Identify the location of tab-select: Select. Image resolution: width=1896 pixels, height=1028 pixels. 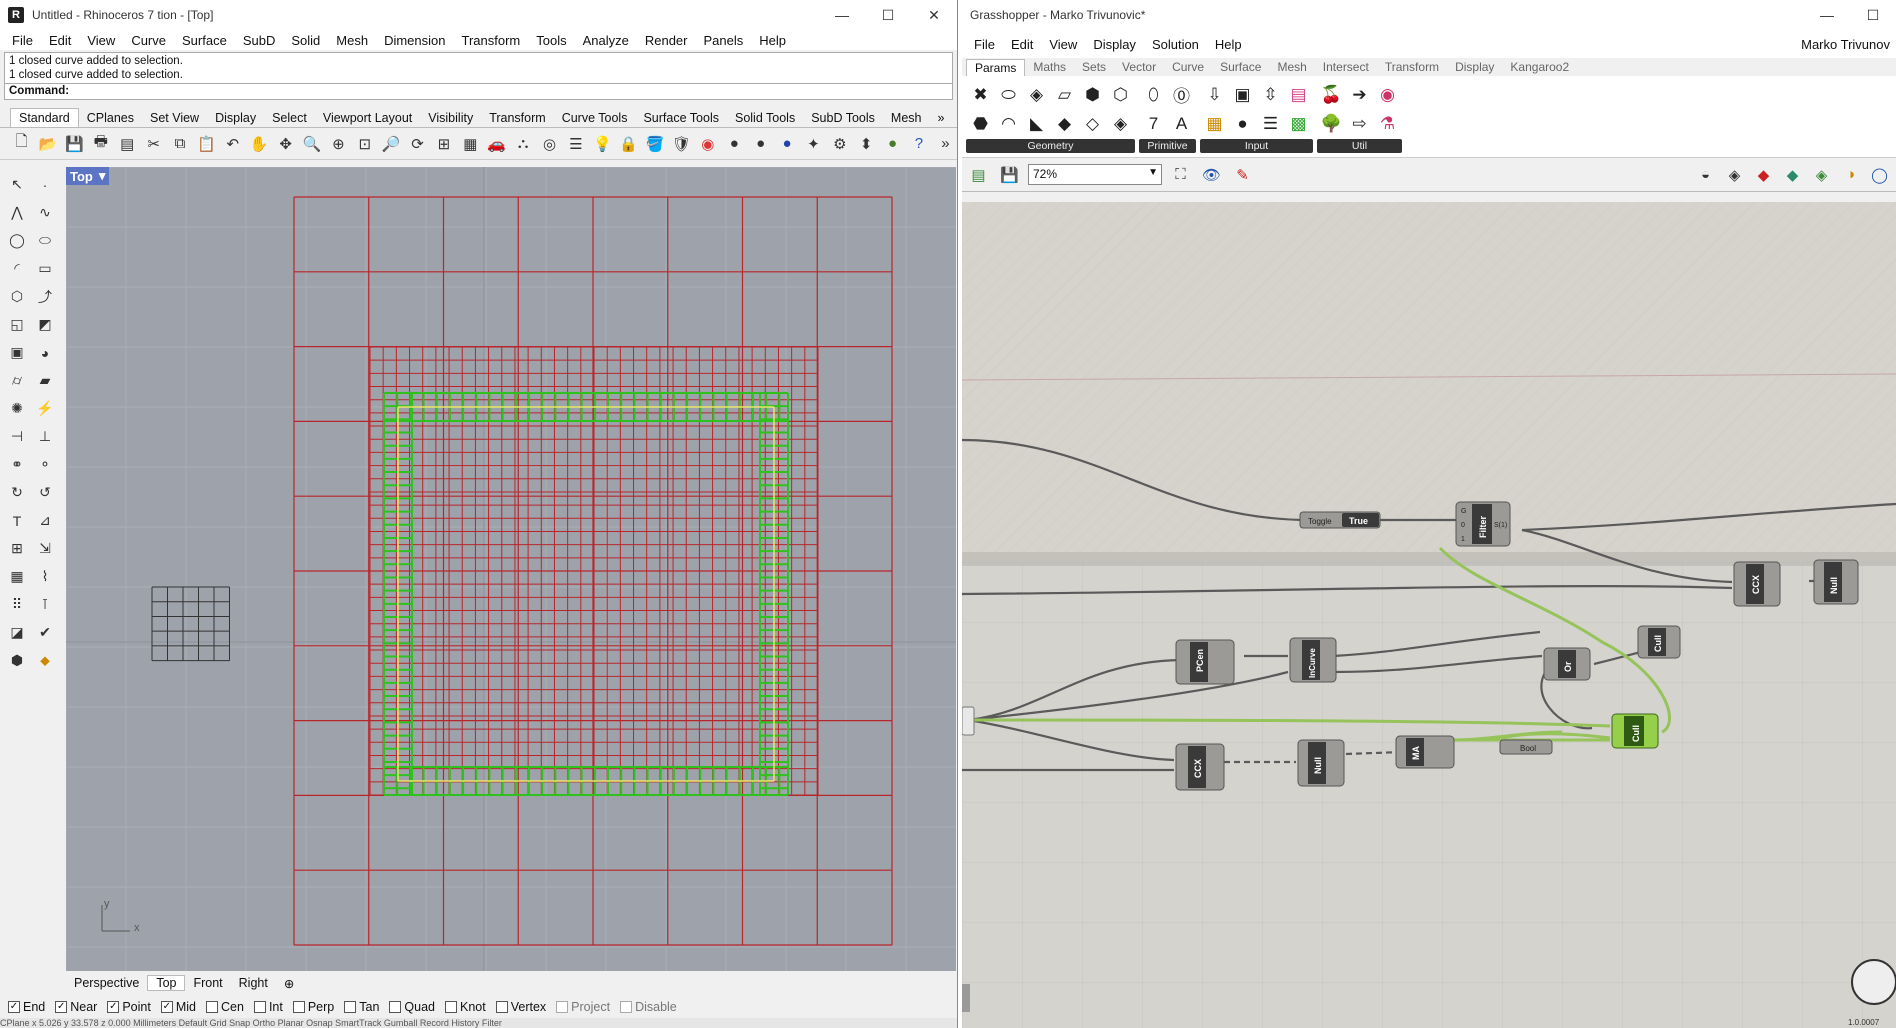
(289, 118).